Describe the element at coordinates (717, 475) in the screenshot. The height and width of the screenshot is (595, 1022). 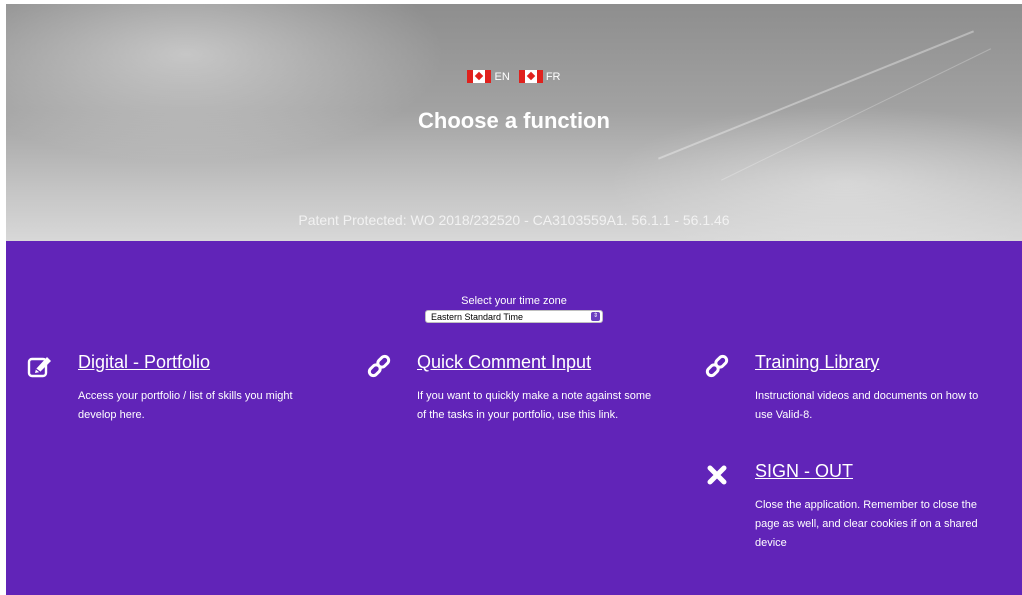
I see `close-icon` at that location.